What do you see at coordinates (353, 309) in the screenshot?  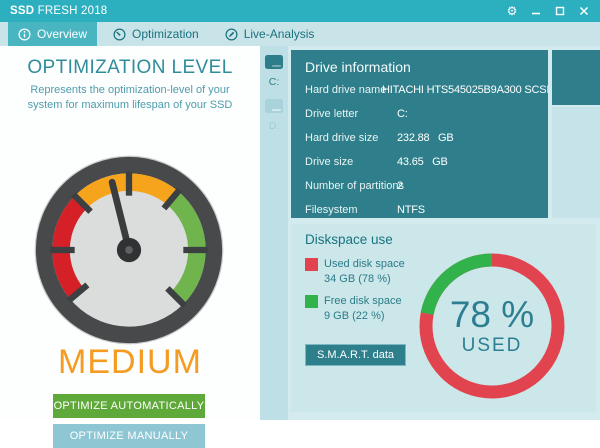 I see `legend-item-free: Free disk space 9 GB (22 %)` at bounding box center [353, 309].